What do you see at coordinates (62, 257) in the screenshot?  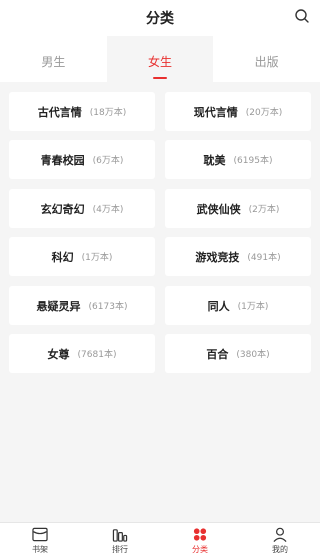 I see `category-name: 科幻` at bounding box center [62, 257].